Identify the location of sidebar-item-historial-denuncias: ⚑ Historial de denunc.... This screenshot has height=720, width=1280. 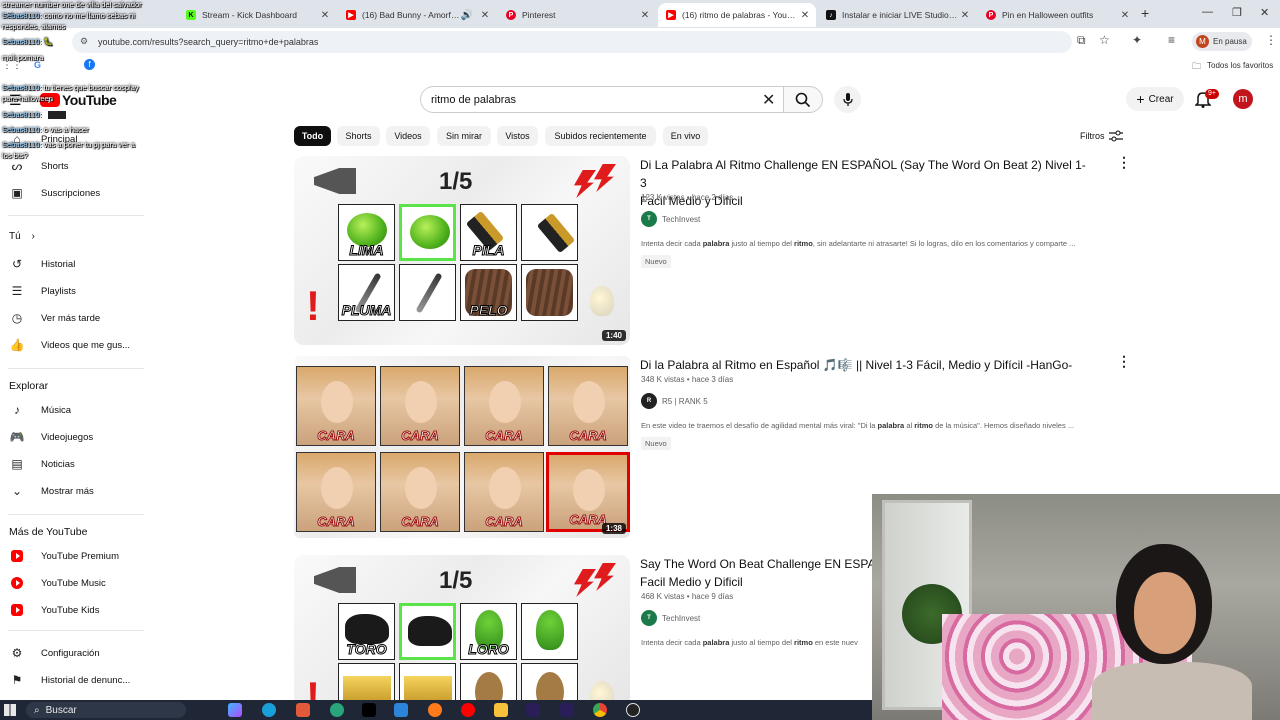
(72, 680).